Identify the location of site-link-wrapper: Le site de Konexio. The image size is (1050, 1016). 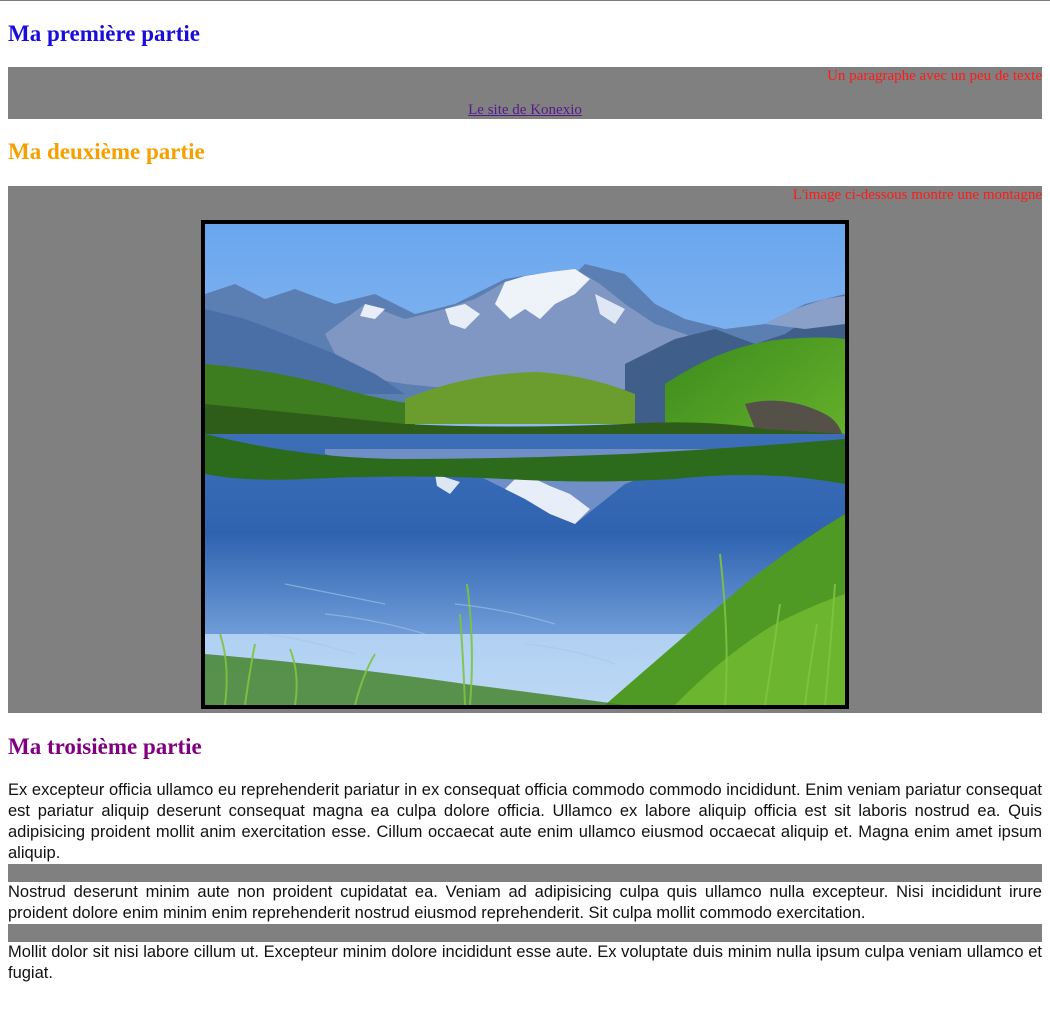
(525, 110).